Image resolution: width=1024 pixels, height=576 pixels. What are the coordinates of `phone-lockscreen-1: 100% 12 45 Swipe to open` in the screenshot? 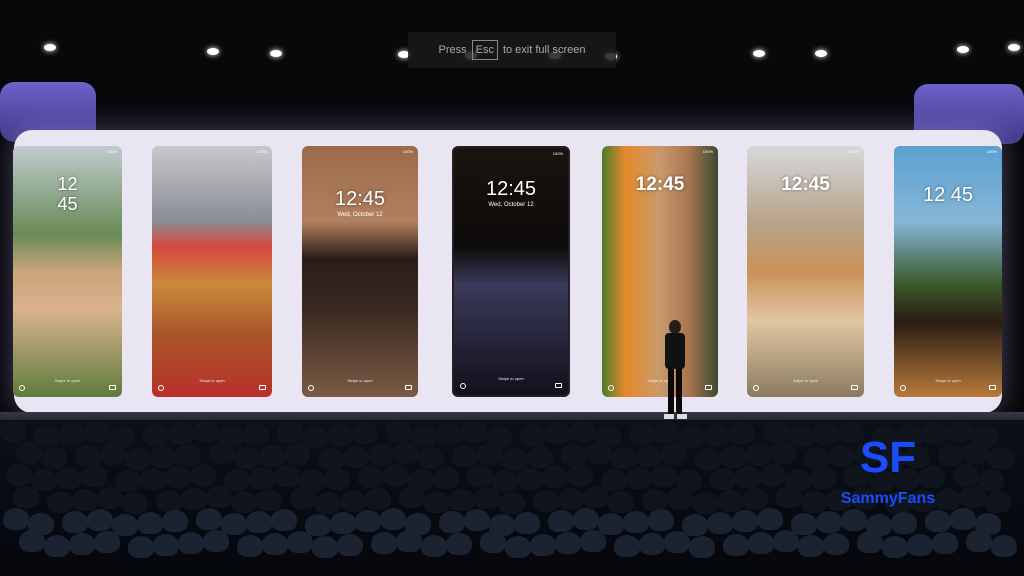 It's located at (67, 271).